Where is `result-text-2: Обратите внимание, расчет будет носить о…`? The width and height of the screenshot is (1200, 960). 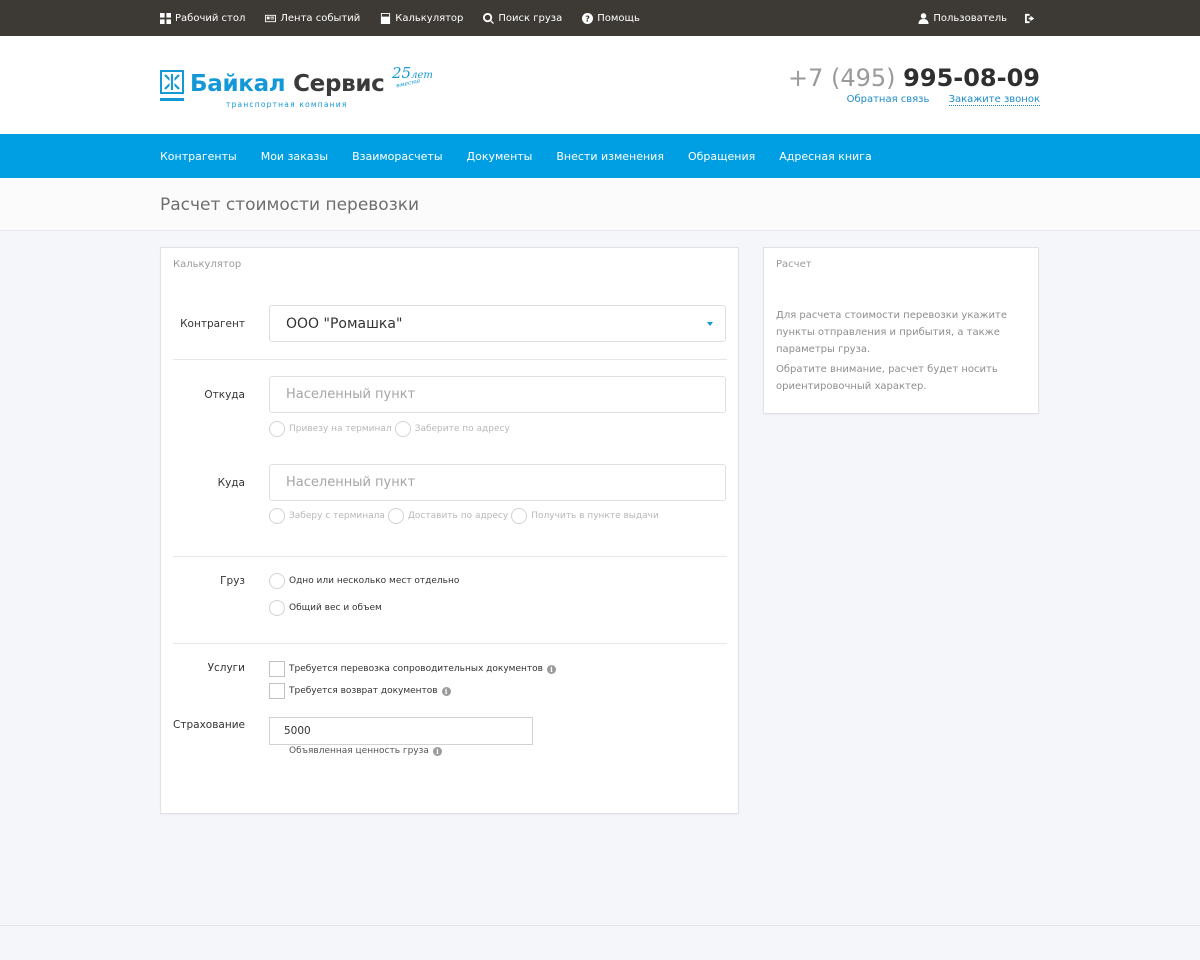 result-text-2: Обратите внимание, расчет будет носить о… is located at coordinates (887, 378).